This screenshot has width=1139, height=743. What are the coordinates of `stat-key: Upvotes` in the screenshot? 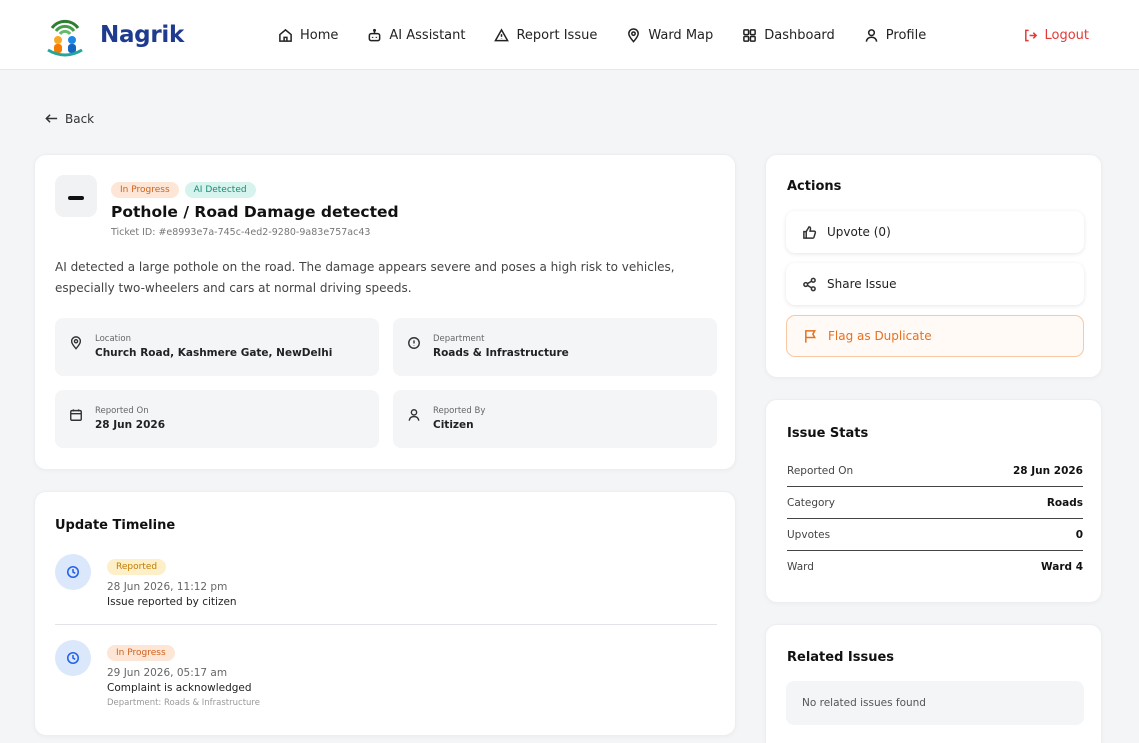 It's located at (809, 534).